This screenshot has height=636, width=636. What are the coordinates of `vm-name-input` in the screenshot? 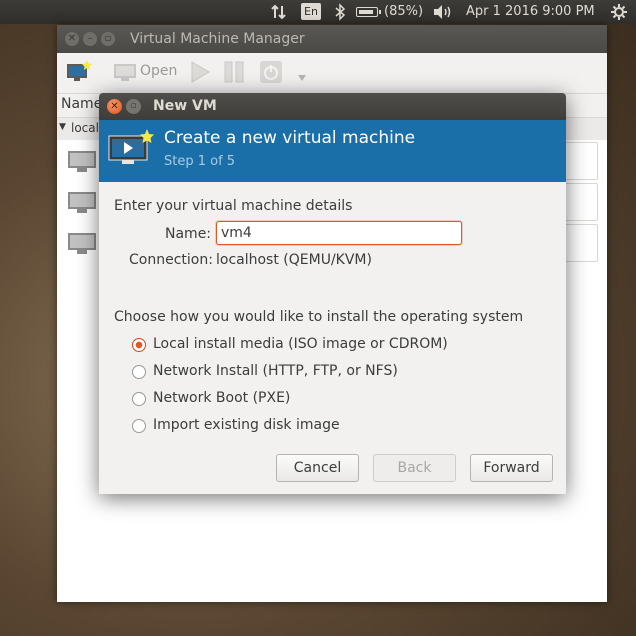 It's located at (339, 233).